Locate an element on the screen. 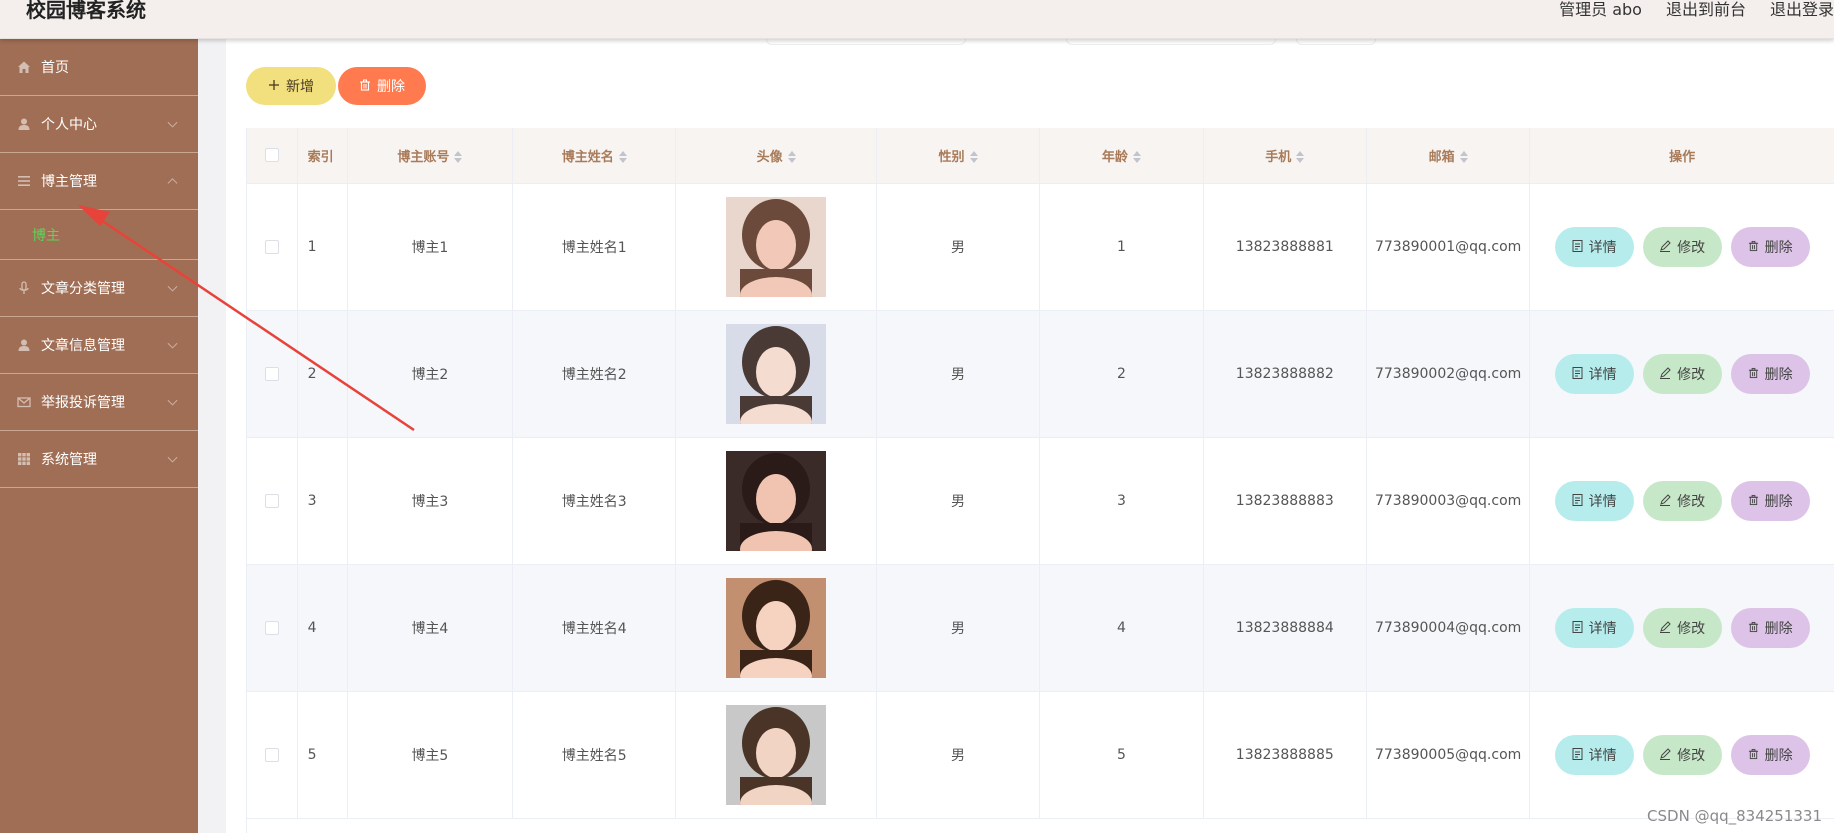  phone-cell: 13823888883 is located at coordinates (1285, 501).